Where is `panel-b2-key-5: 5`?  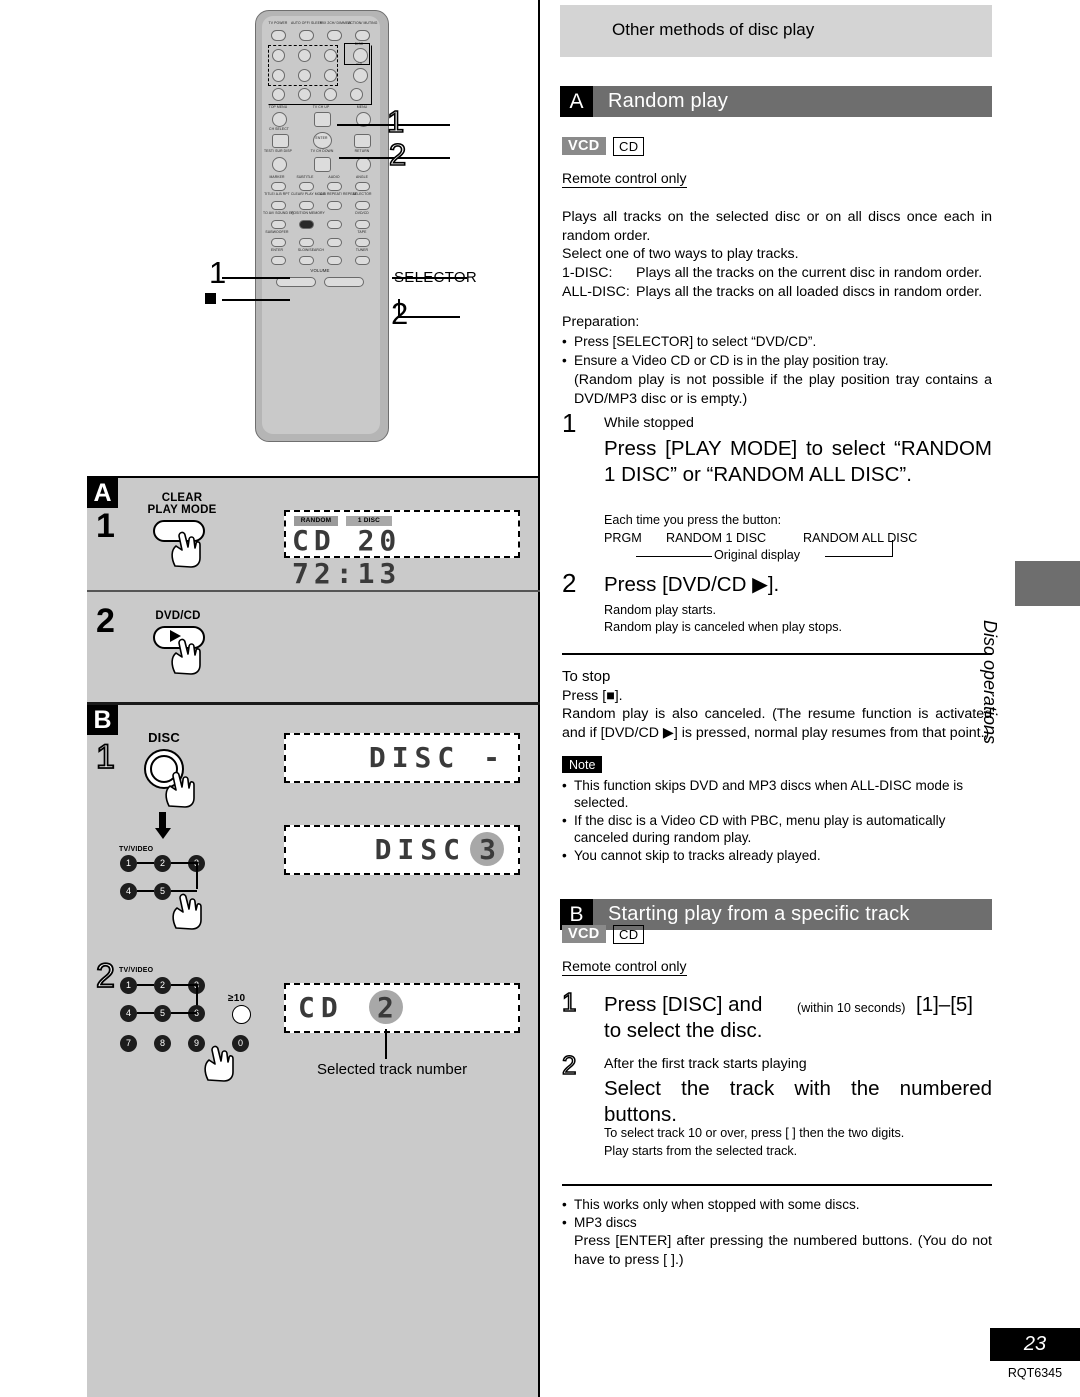 panel-b2-key-5: 5 is located at coordinates (162, 1013).